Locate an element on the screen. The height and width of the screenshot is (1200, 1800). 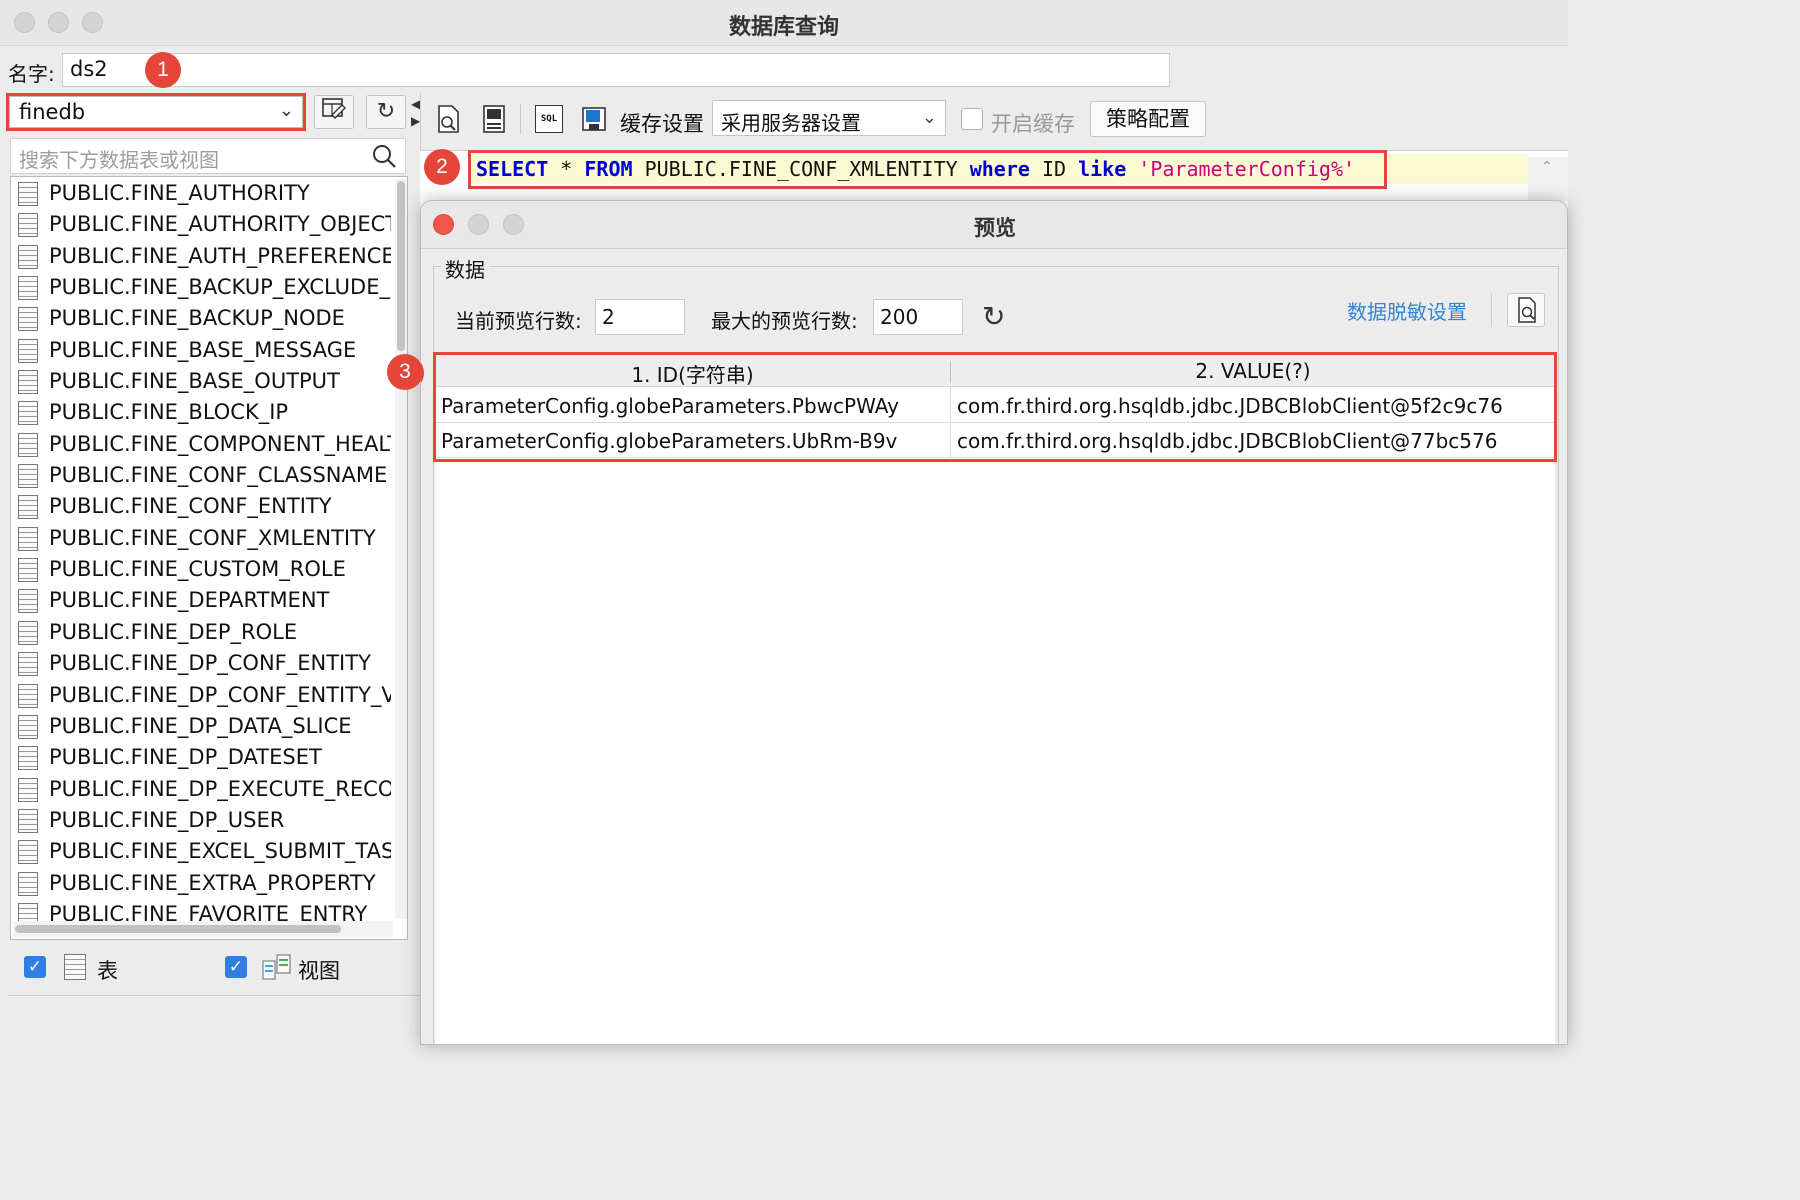
table-list-item: PUBLIC.FINE_DEPARTMENT is located at coordinates (201, 599).